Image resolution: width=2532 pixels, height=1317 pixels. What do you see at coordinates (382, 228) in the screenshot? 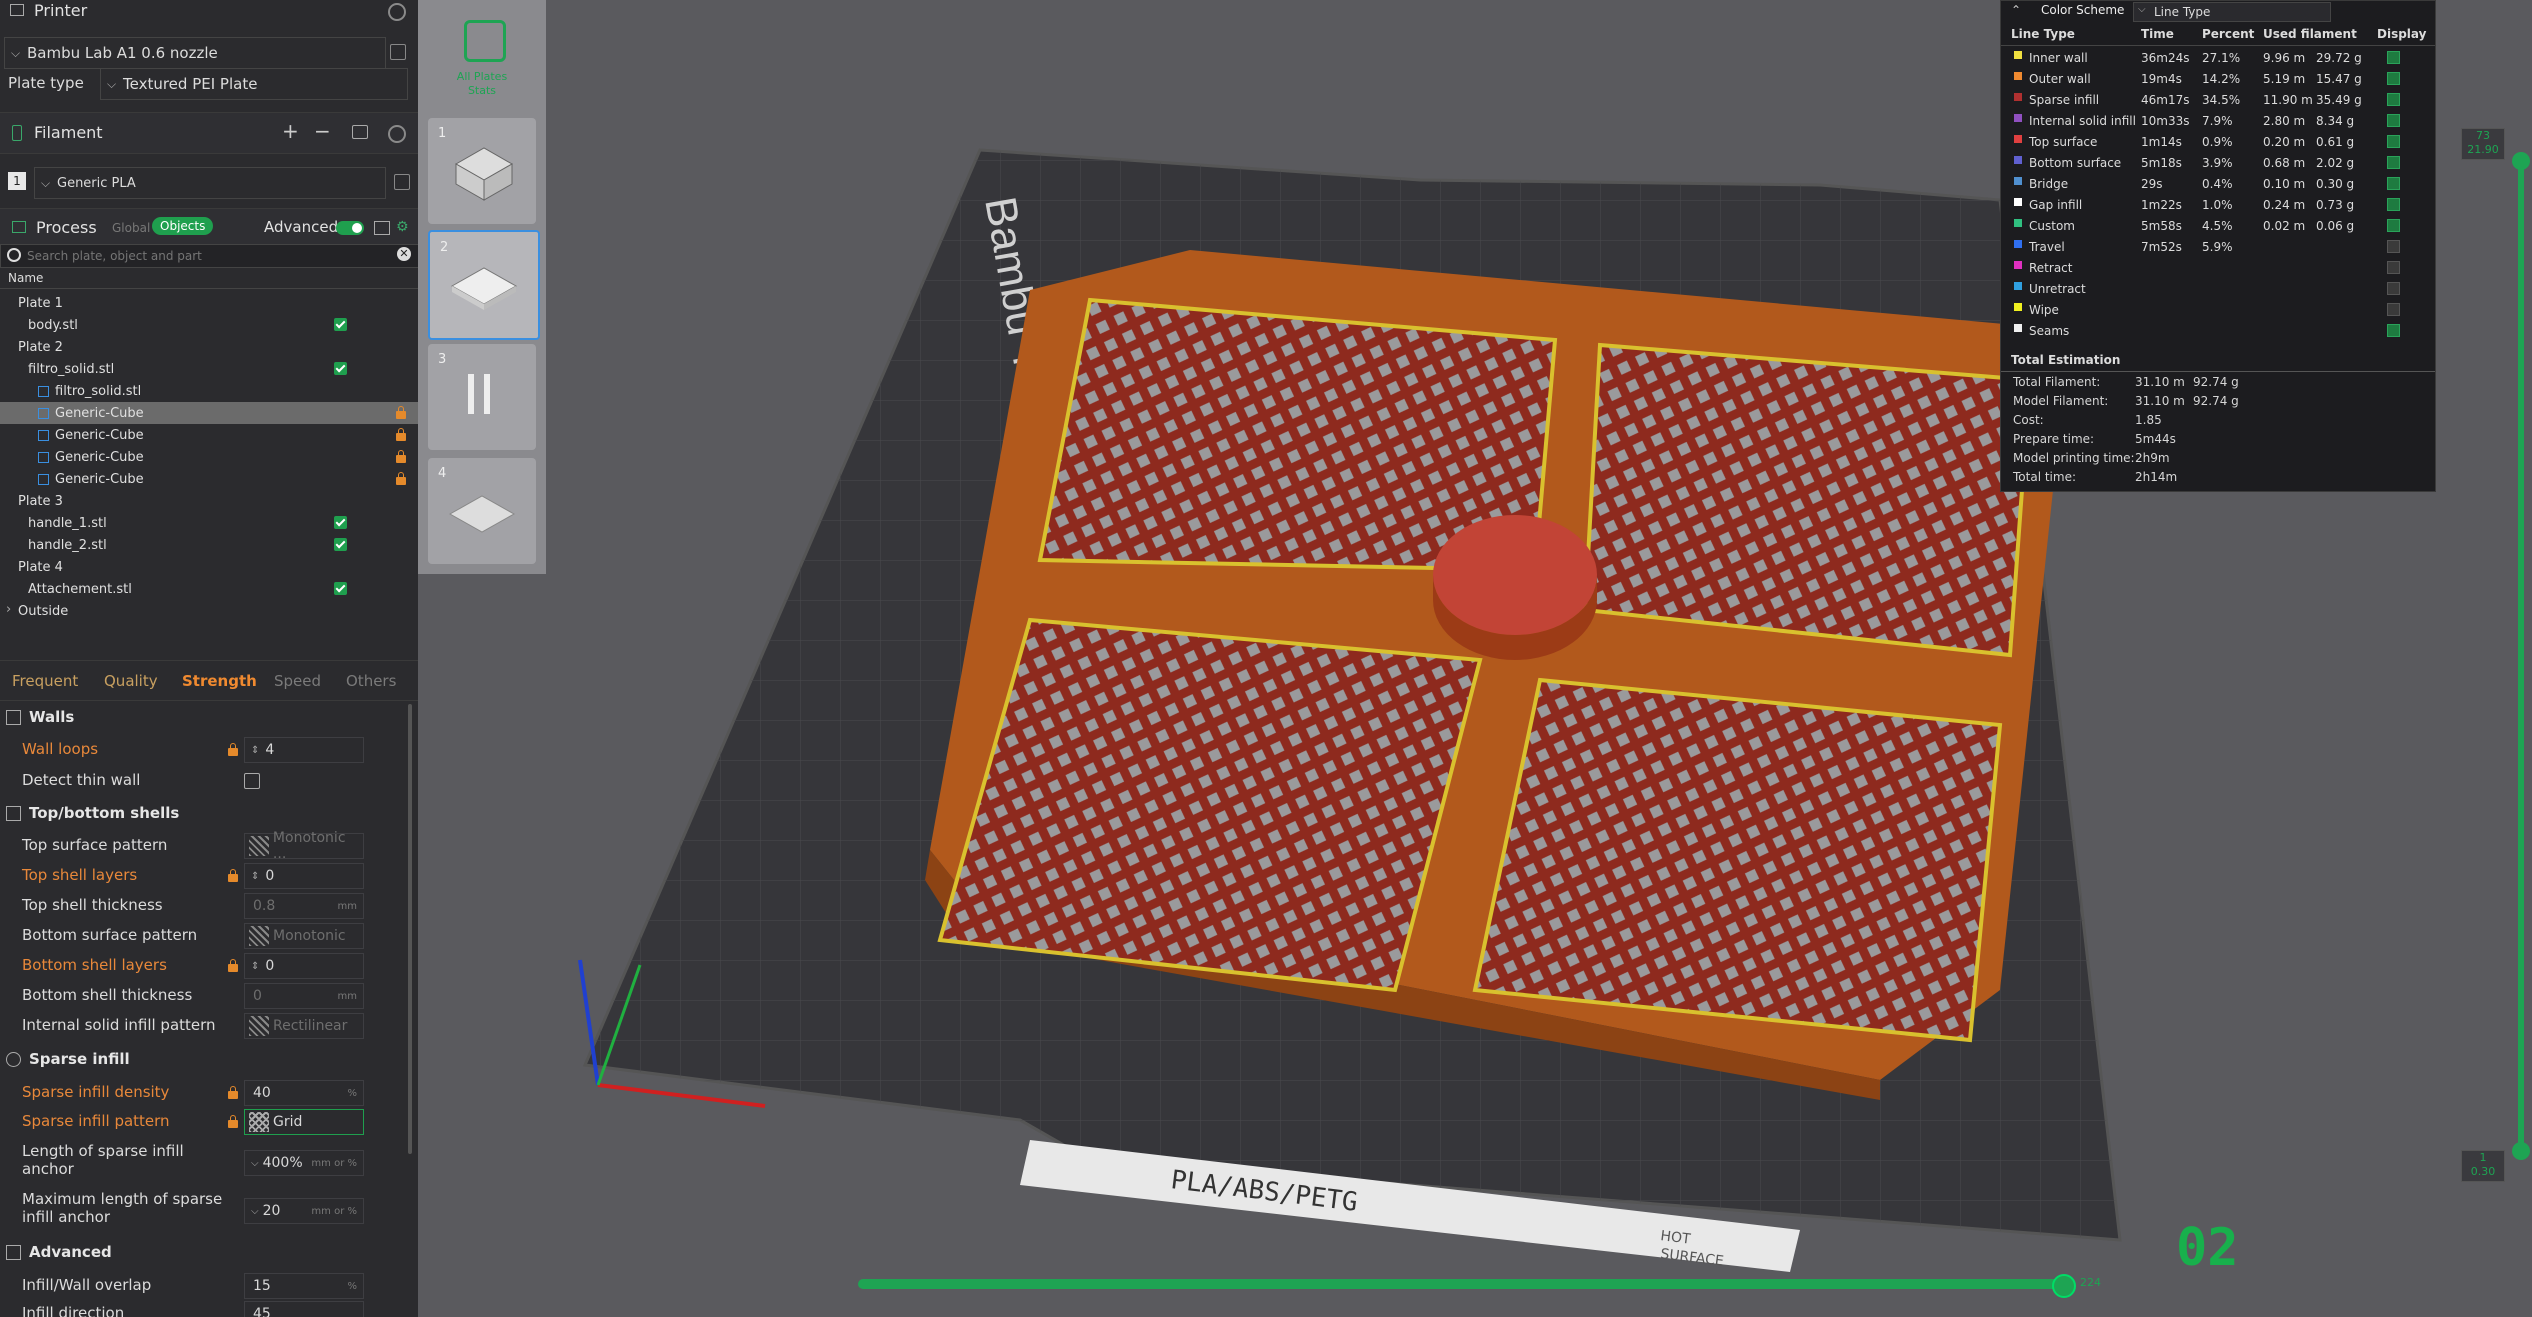
I see `compare-icon` at bounding box center [382, 228].